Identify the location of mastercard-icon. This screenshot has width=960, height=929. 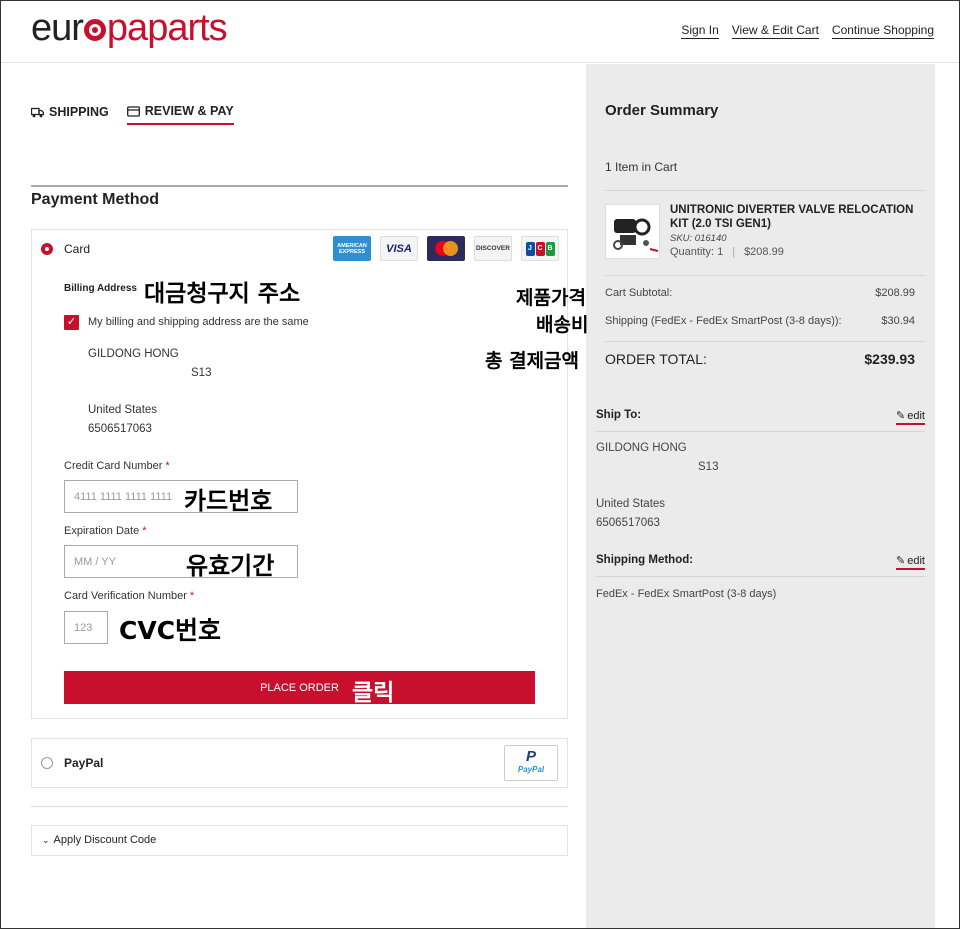
(446, 248).